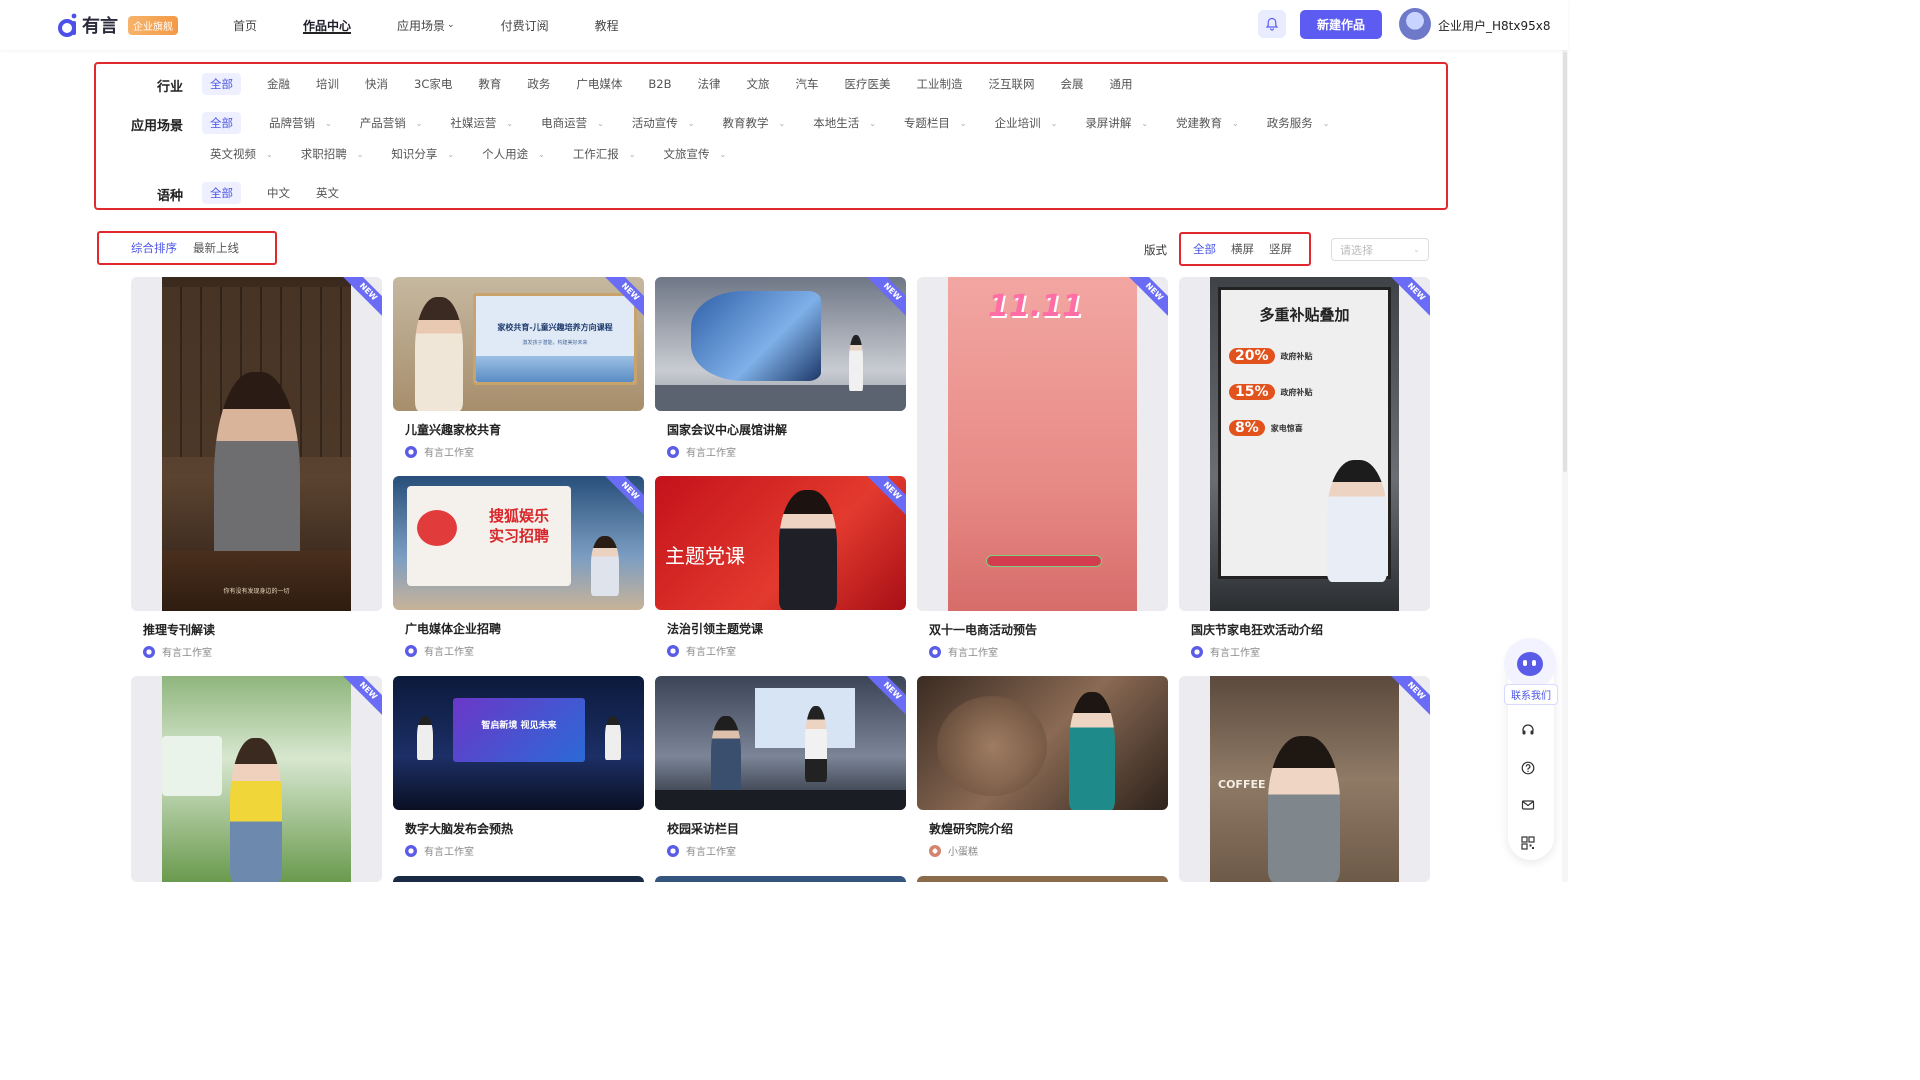 The width and height of the screenshot is (1920, 1080). Describe the element at coordinates (1528, 805) in the screenshot. I see `mail-icon` at that location.